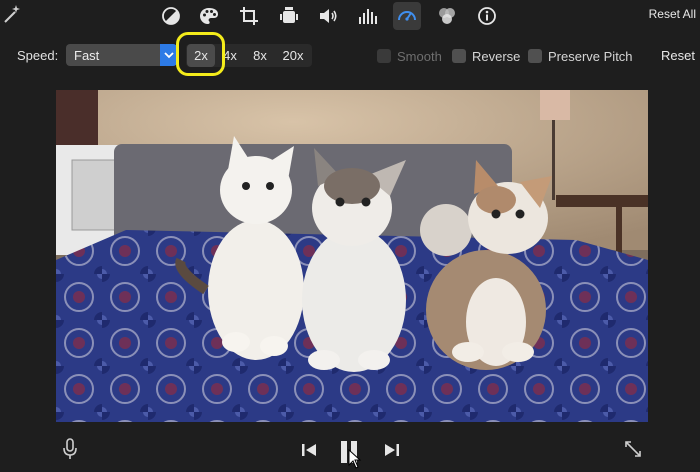 This screenshot has width=700, height=472. Describe the element at coordinates (496, 56) in the screenshot. I see `reverse-label: Reverse` at that location.